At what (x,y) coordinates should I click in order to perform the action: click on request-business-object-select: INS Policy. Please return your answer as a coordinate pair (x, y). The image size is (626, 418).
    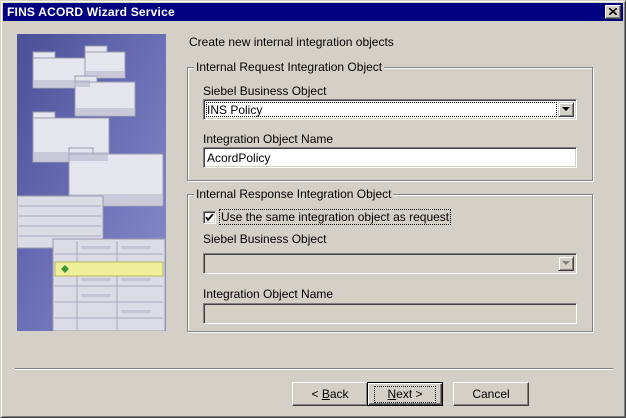
    Looking at the image, I should click on (390, 109).